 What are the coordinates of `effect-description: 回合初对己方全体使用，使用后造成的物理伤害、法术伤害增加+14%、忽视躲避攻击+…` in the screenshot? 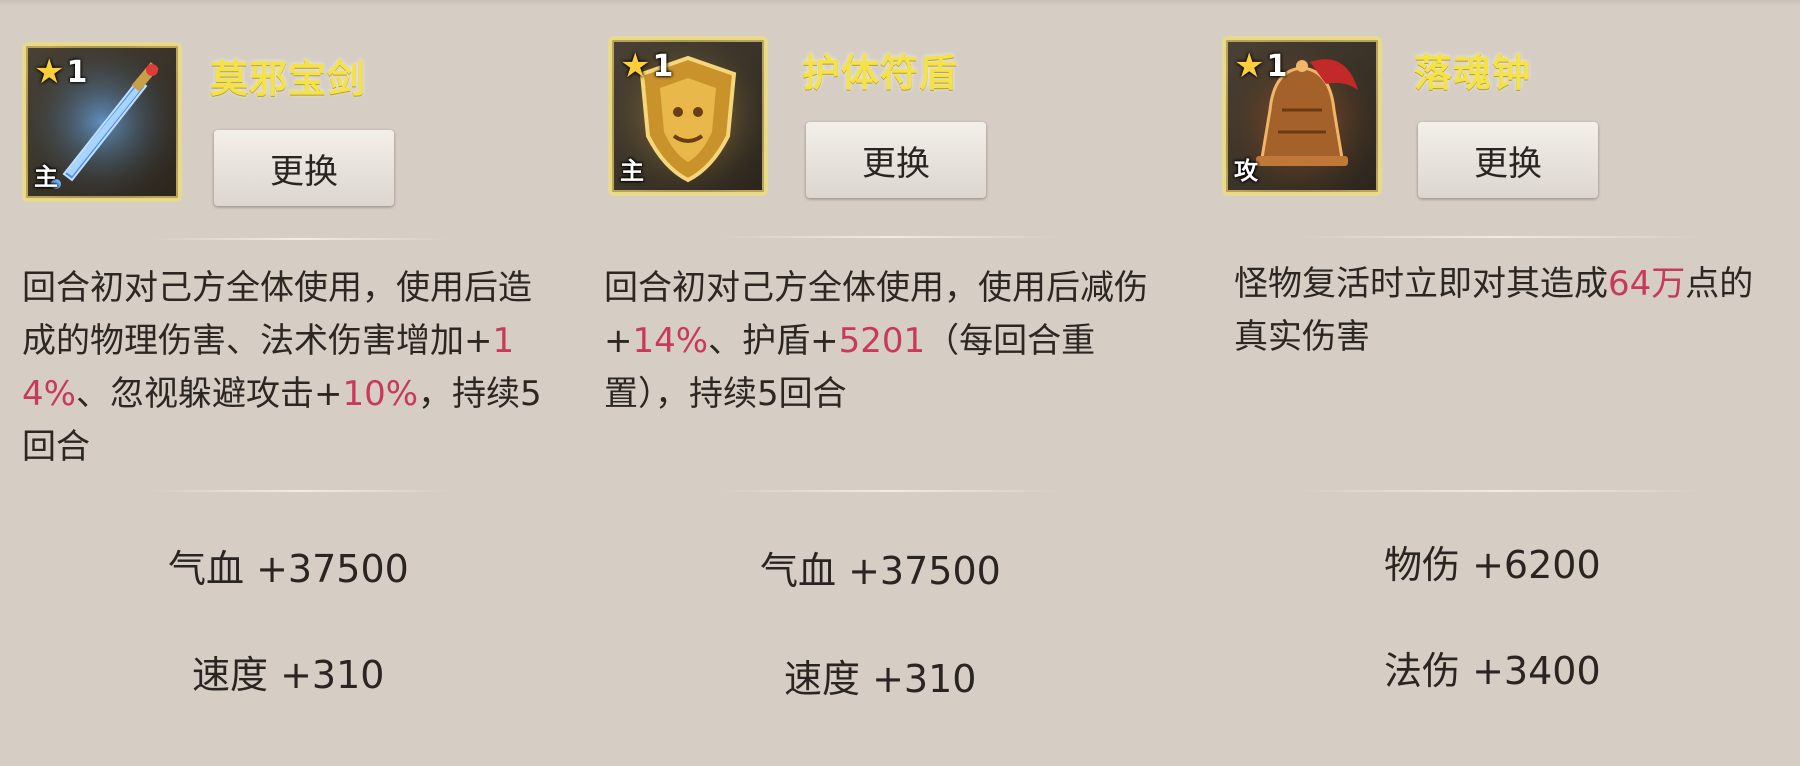 It's located at (292, 368).